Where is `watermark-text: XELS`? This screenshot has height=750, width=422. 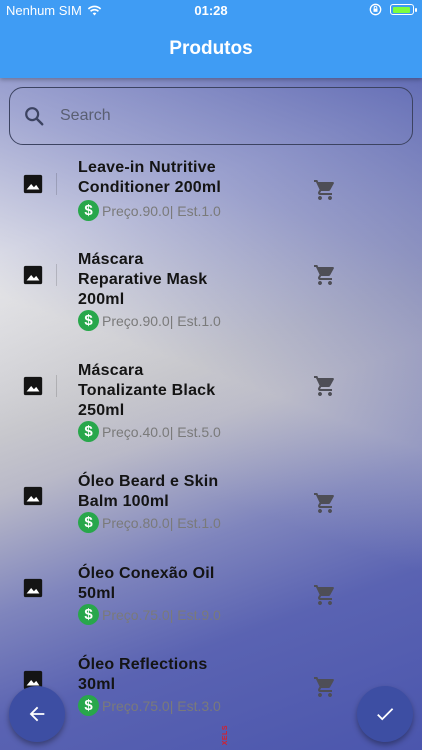 watermark-text: XELS is located at coordinates (225, 735).